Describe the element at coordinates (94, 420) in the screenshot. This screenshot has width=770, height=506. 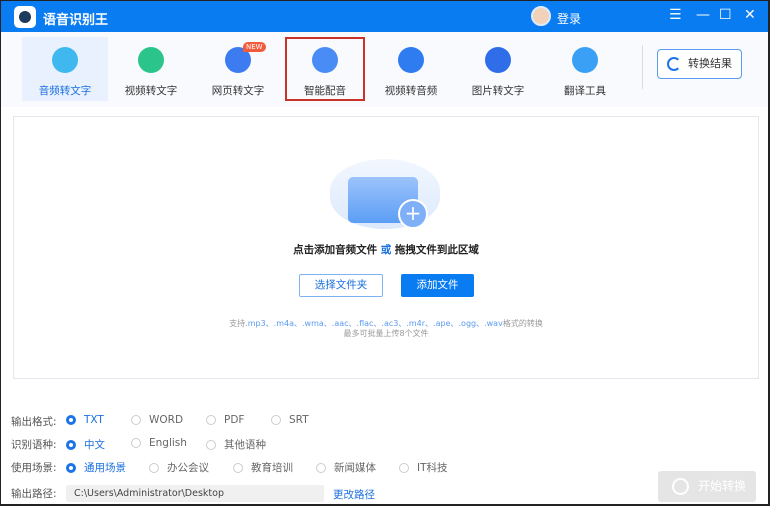
I see `option-label: TXT` at that location.